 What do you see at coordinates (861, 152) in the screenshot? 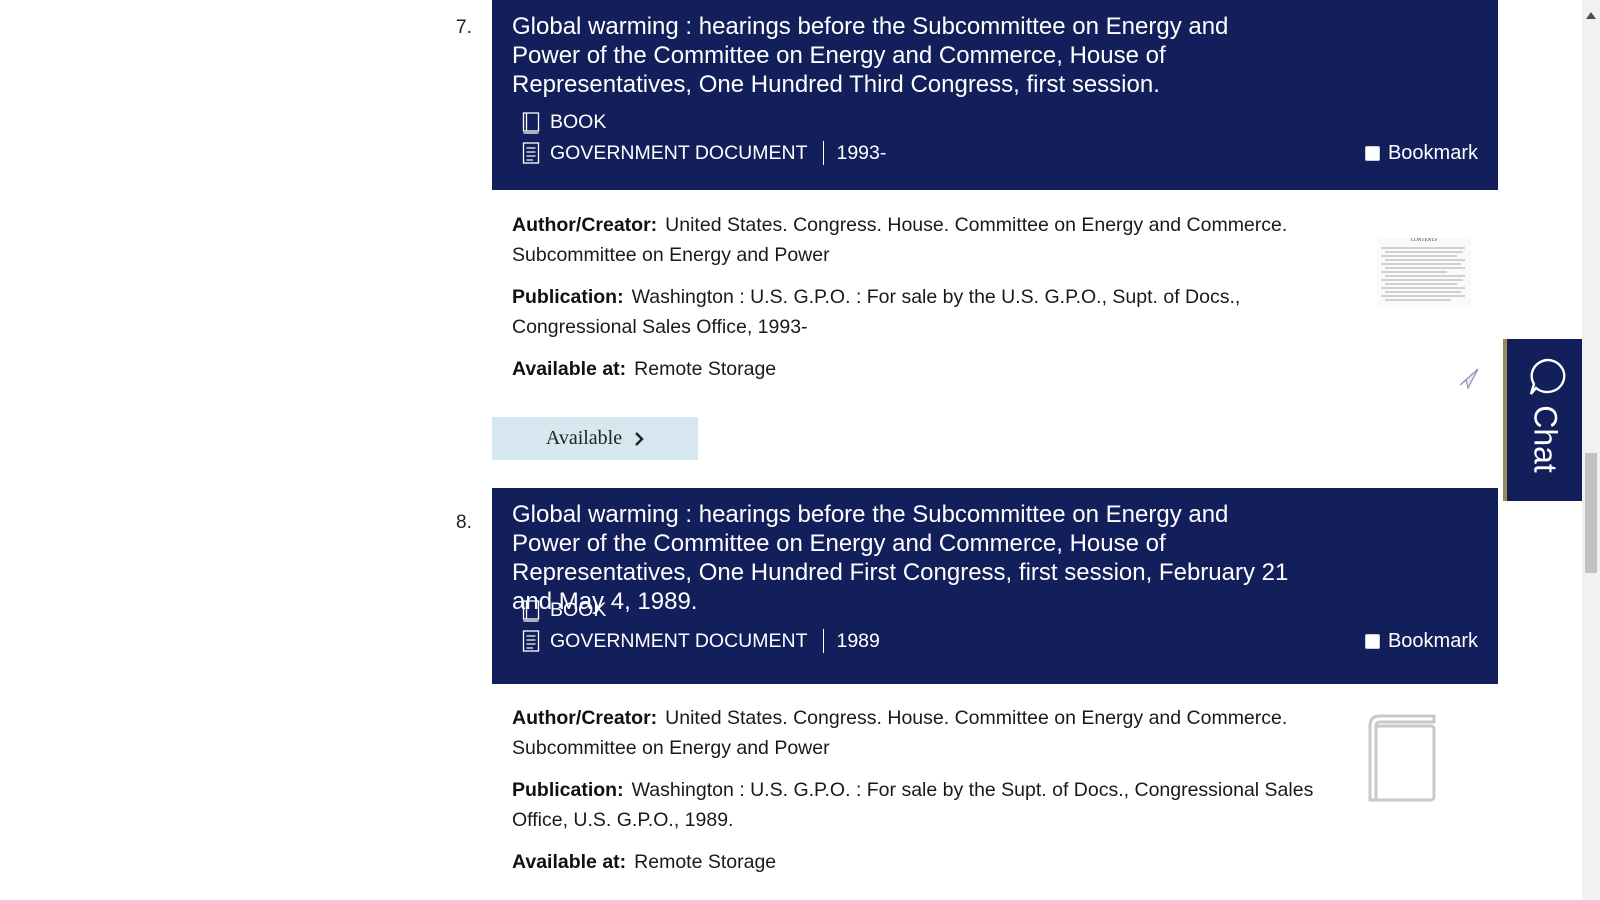
I see `publication-date: 1993-` at bounding box center [861, 152].